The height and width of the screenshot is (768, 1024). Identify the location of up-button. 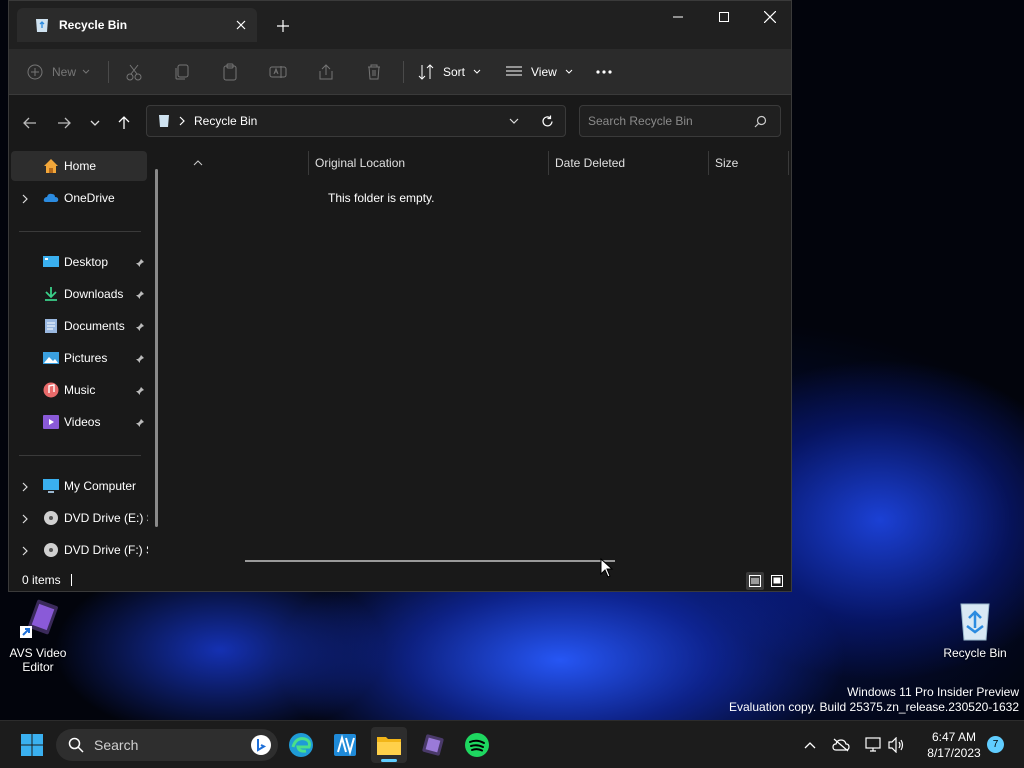
(124, 123).